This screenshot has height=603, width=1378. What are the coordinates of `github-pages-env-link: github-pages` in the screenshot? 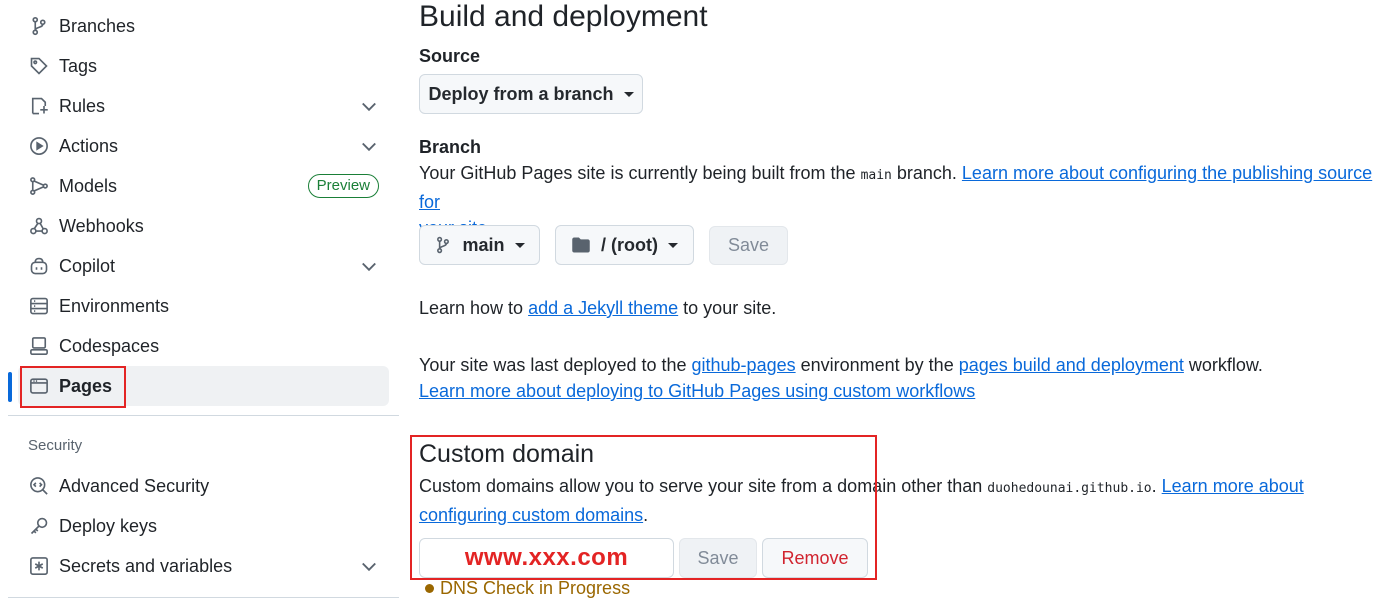 It's located at (744, 365).